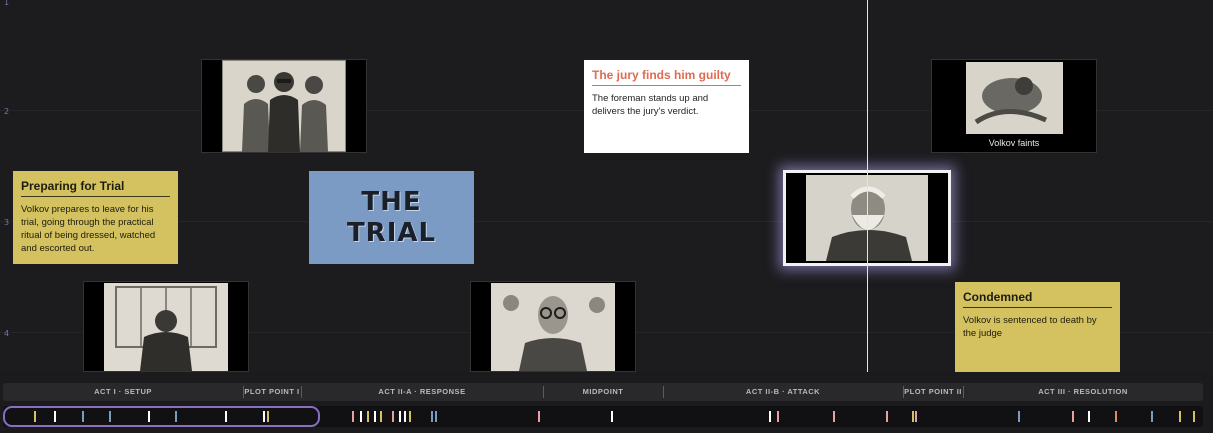  I want to click on frame-card-glasses-man, so click(553, 326).